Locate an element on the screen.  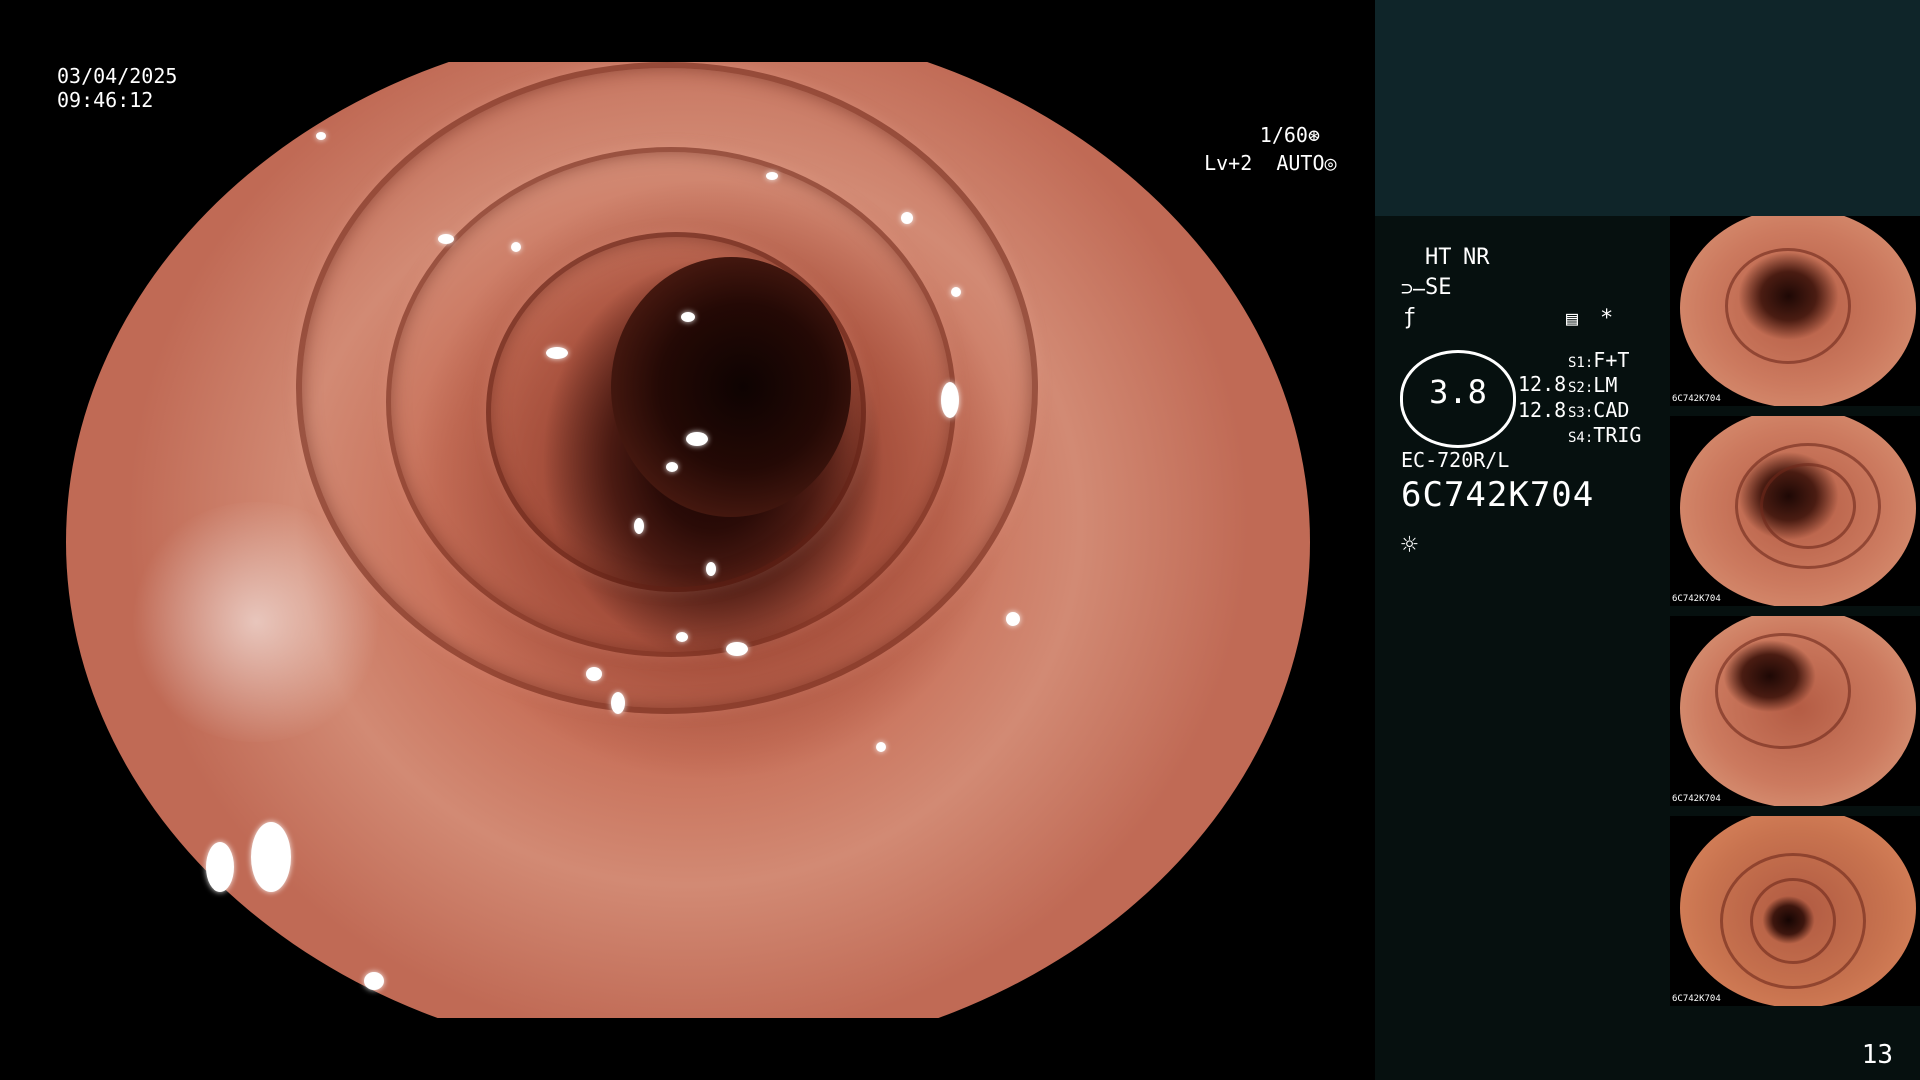
scope-serial: 6C742K704 is located at coordinates (1498, 495).